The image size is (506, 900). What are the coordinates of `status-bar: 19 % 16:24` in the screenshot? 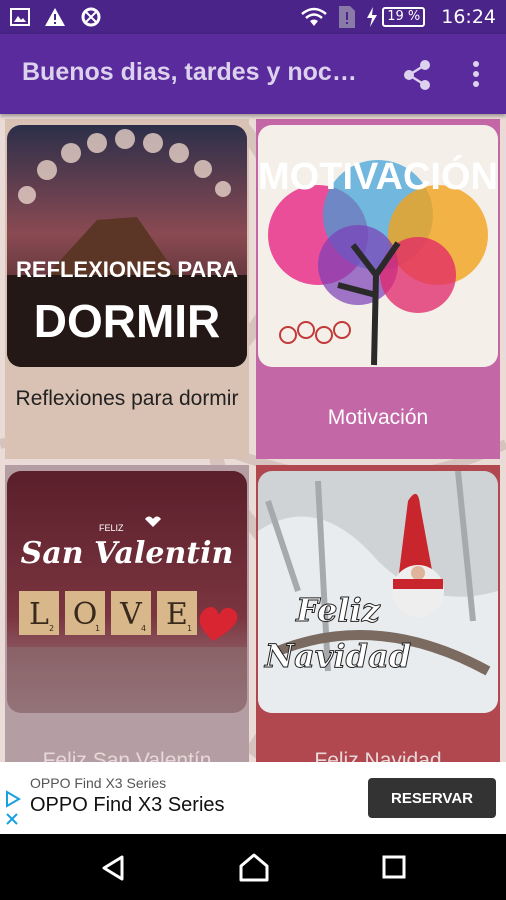 It's located at (253, 17).